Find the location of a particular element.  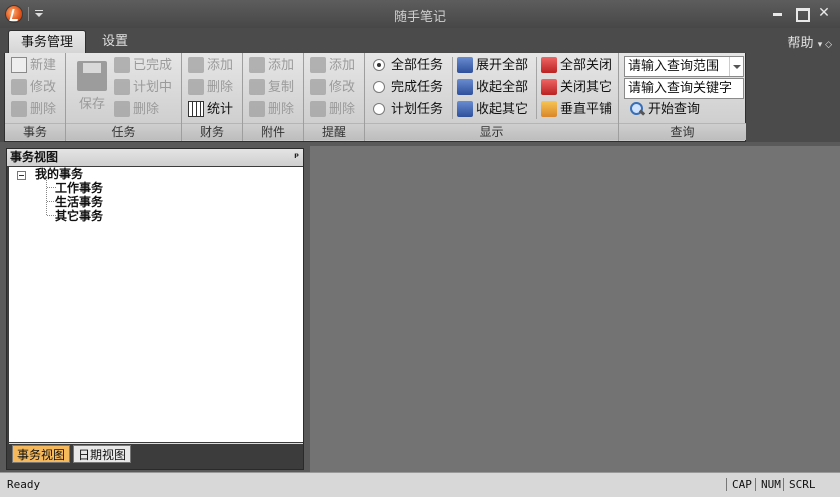

search-icon is located at coordinates (637, 109).